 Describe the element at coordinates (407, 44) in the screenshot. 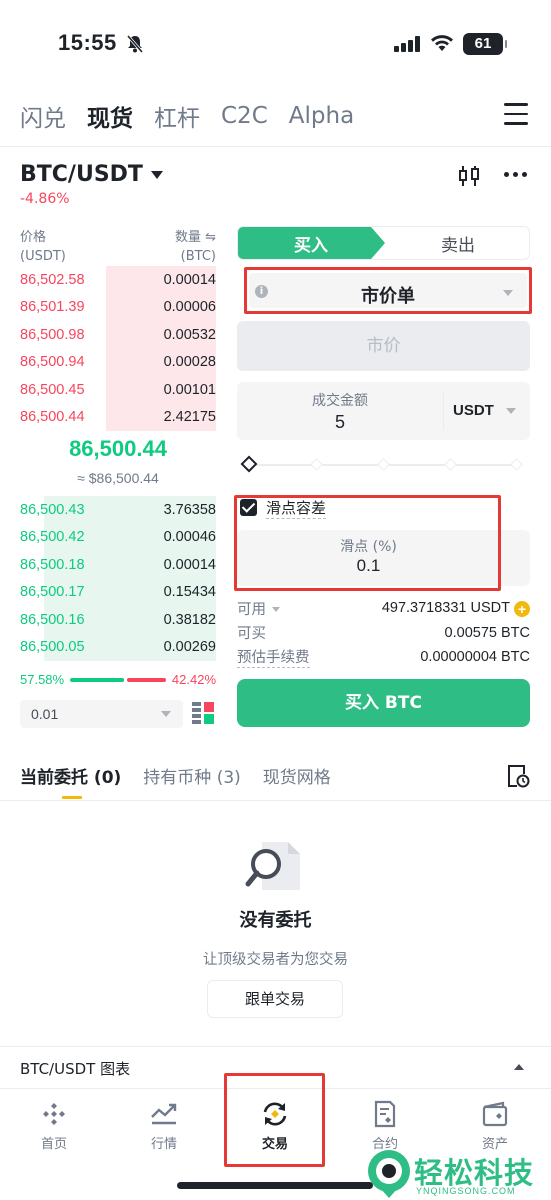

I see `signal-icon` at that location.